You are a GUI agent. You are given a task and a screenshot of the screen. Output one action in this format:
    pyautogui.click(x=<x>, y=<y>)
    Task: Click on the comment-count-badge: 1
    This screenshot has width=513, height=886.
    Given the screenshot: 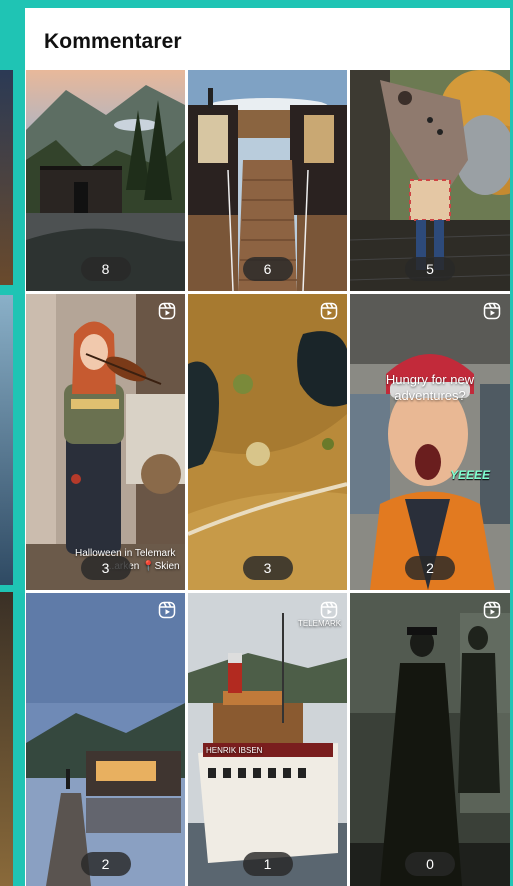 What is the action you would take?
    pyautogui.click(x=267, y=864)
    